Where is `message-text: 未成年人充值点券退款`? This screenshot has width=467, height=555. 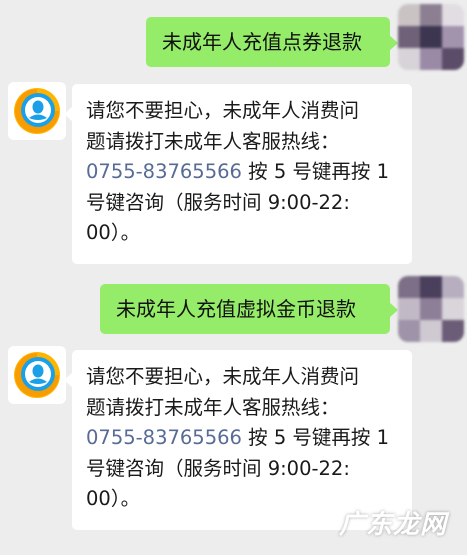 message-text: 未成年人充值点券退款 is located at coordinates (262, 42).